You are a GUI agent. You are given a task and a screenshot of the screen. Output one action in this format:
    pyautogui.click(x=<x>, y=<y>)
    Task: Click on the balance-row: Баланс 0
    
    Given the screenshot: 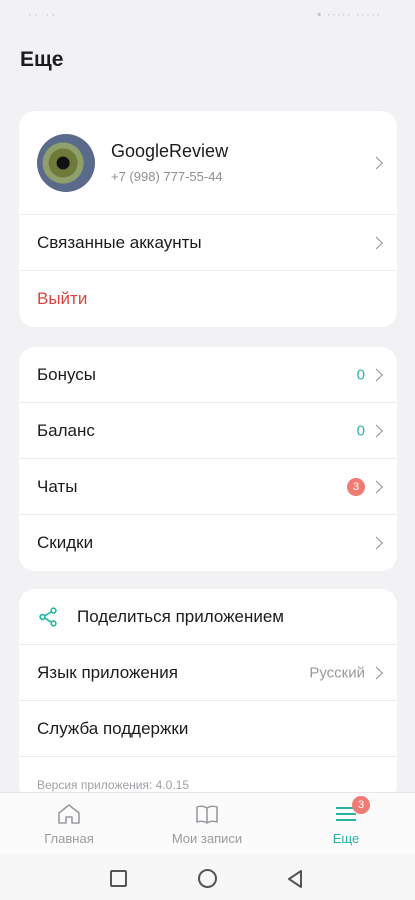 What is the action you would take?
    pyautogui.click(x=208, y=431)
    